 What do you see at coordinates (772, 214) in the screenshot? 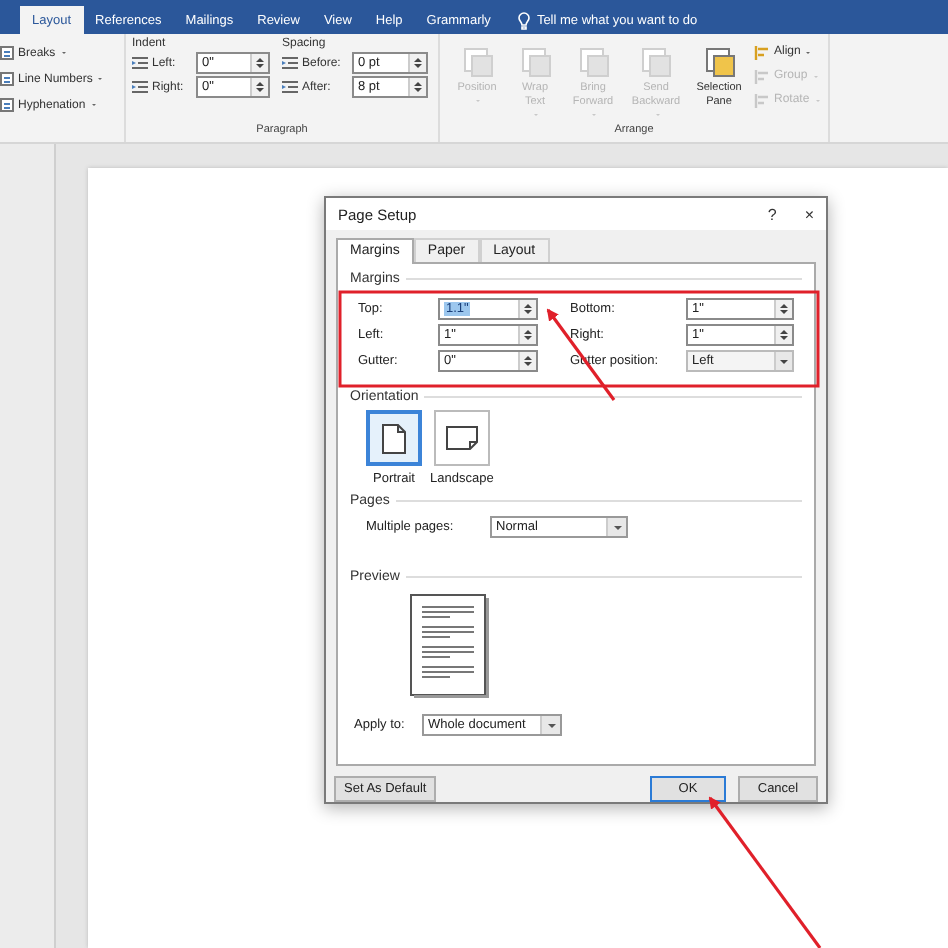
I see `help-button: ?` at bounding box center [772, 214].